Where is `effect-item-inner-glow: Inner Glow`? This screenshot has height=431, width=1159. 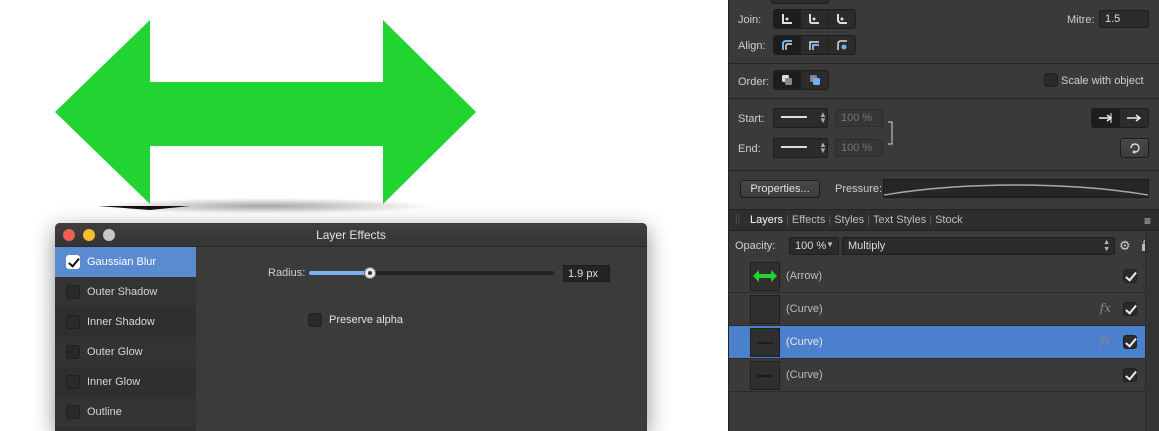 effect-item-inner-glow: Inner Glow is located at coordinates (125, 382).